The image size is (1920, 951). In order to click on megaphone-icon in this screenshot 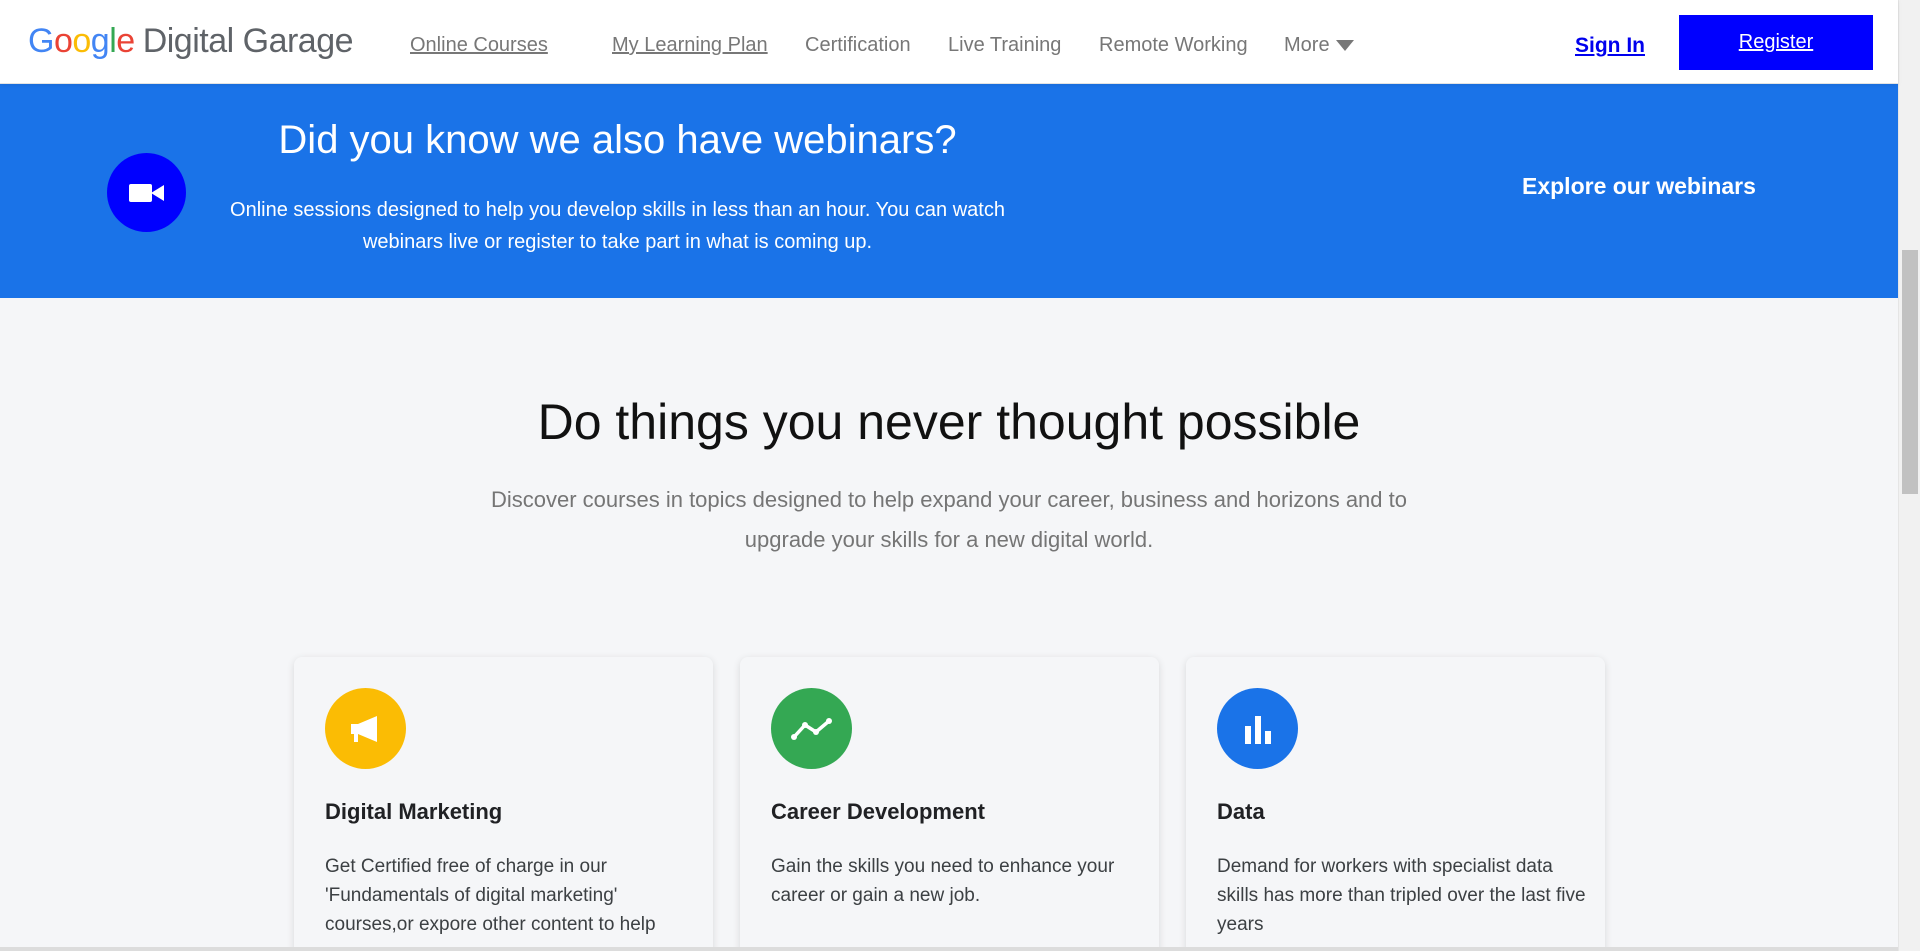, I will do `click(363, 728)`.